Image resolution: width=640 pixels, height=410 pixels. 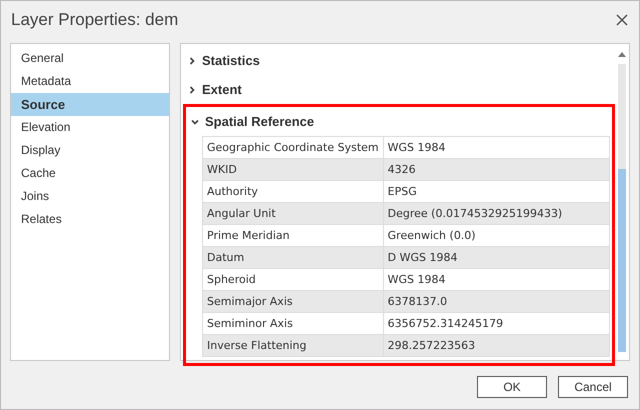 What do you see at coordinates (231, 60) in the screenshot?
I see `section-title: Statistics` at bounding box center [231, 60].